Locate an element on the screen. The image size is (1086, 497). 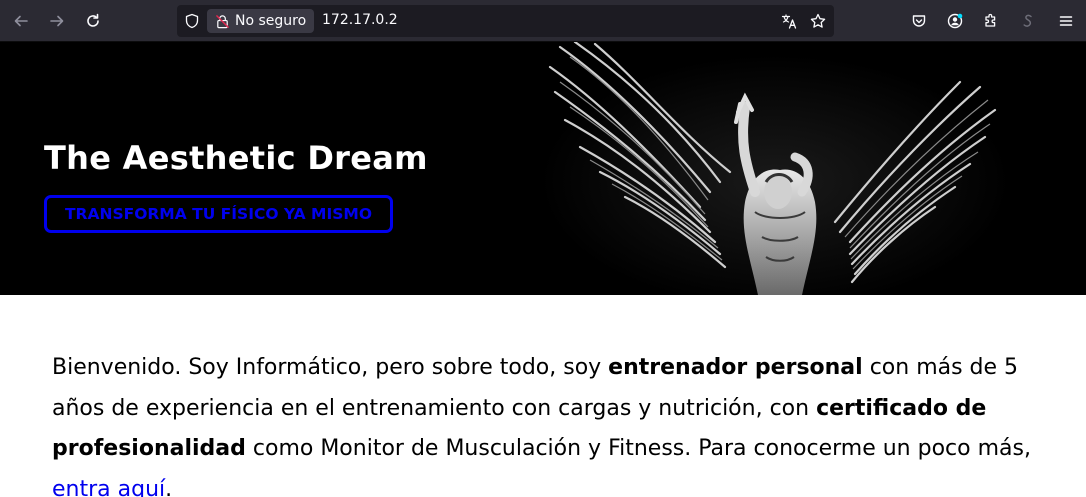
pocket-button is located at coordinates (919, 21).